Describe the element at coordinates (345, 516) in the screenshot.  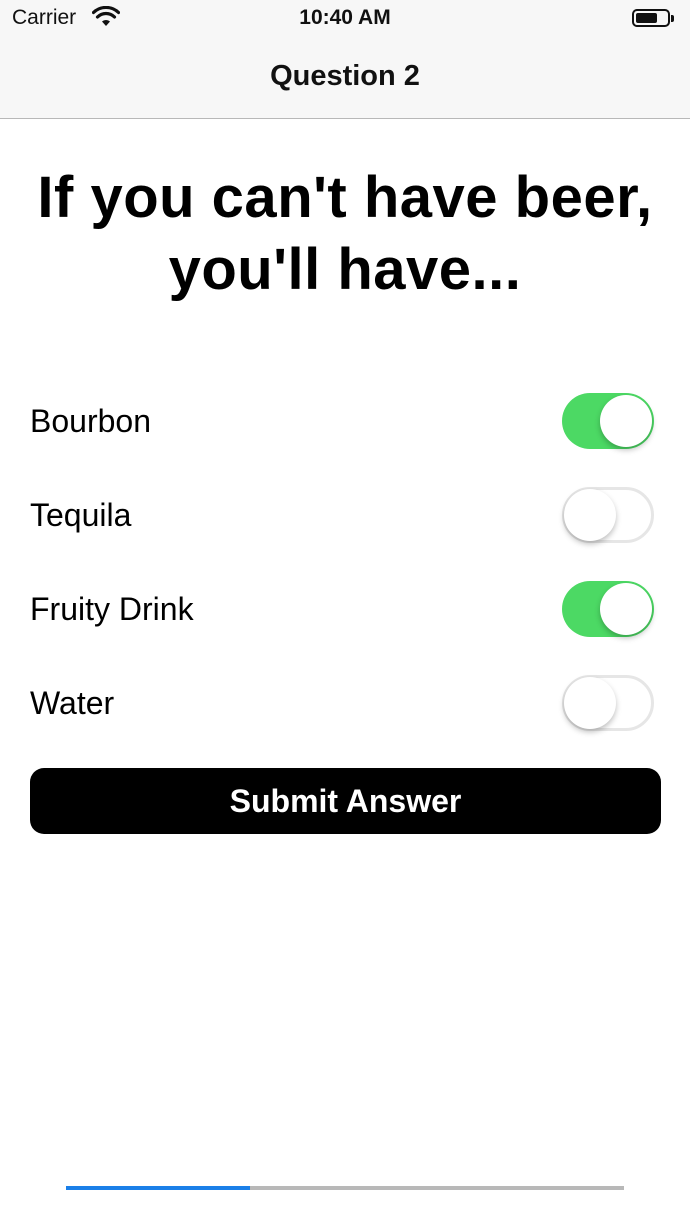
I see `option-row-tequila: Tequila` at that location.